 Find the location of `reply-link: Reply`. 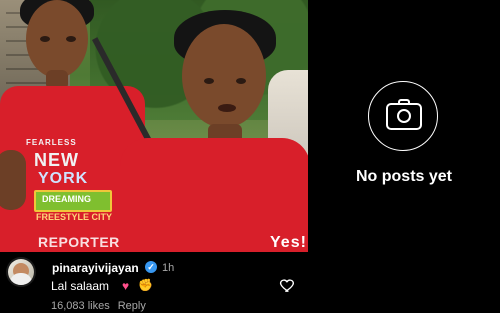

reply-link: Reply is located at coordinates (132, 306).